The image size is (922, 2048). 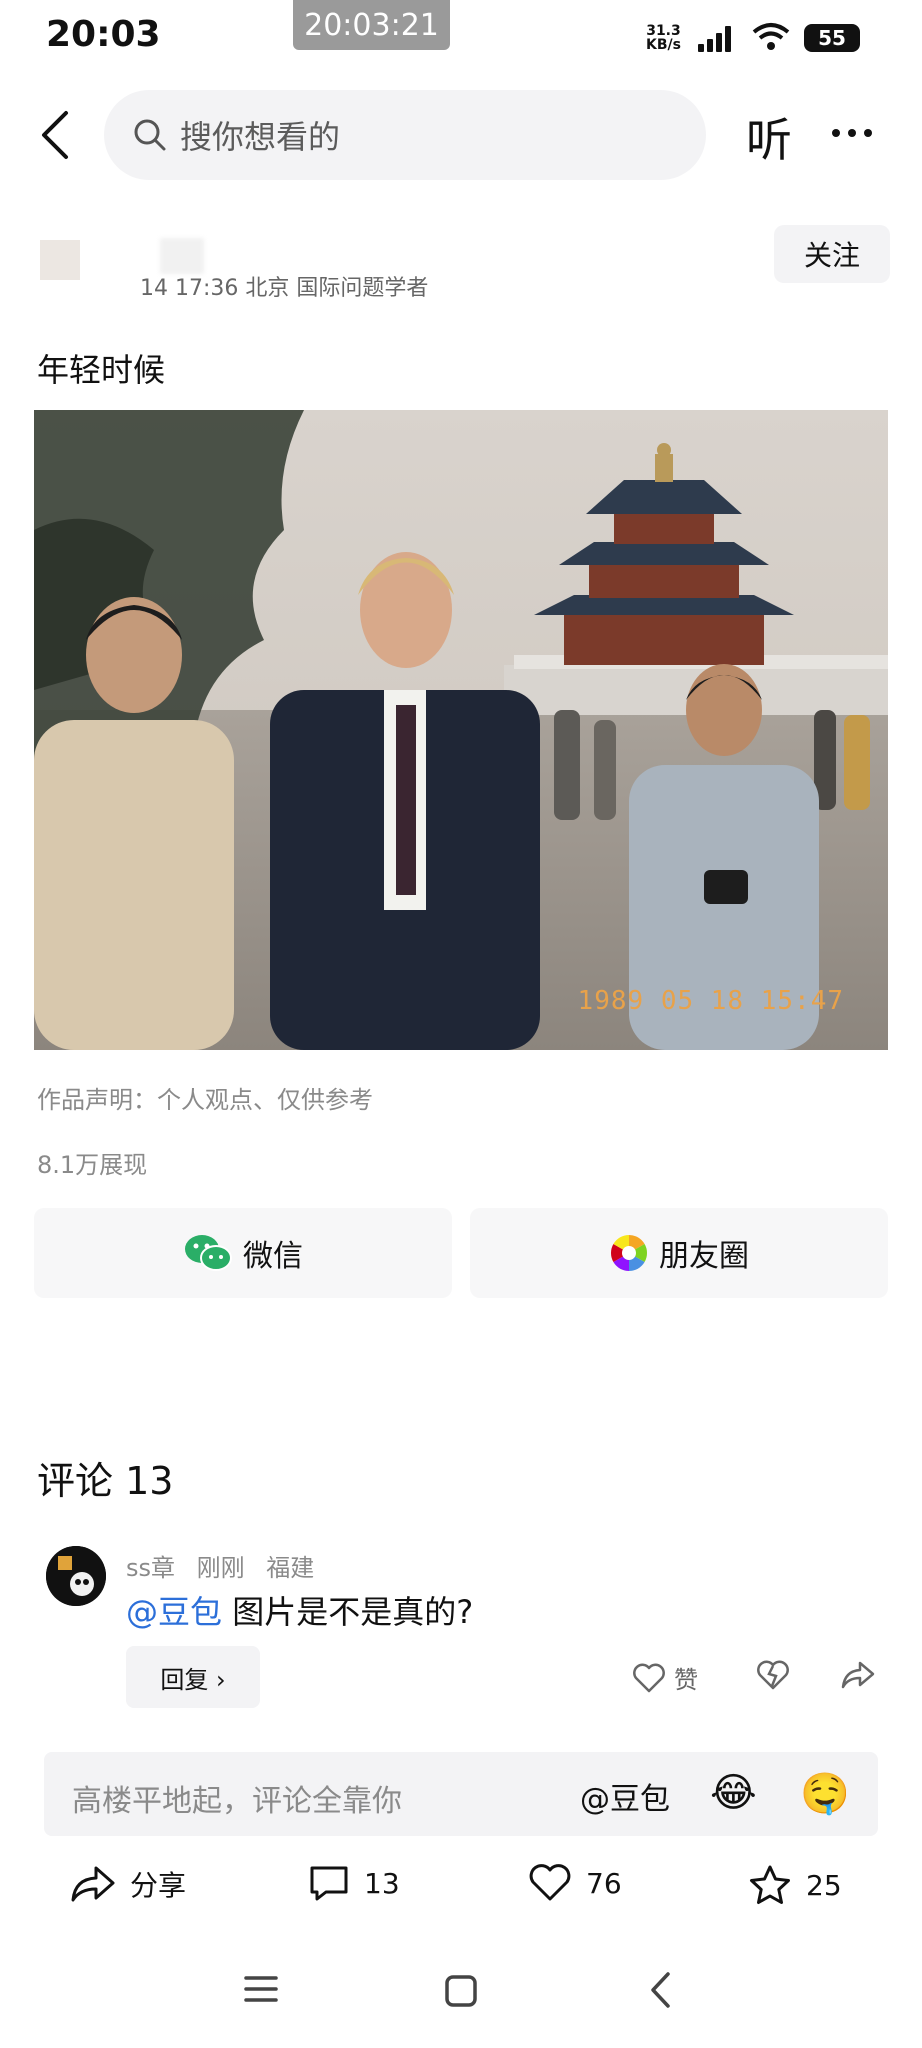 I want to click on listen-button: 听, so click(x=769, y=137).